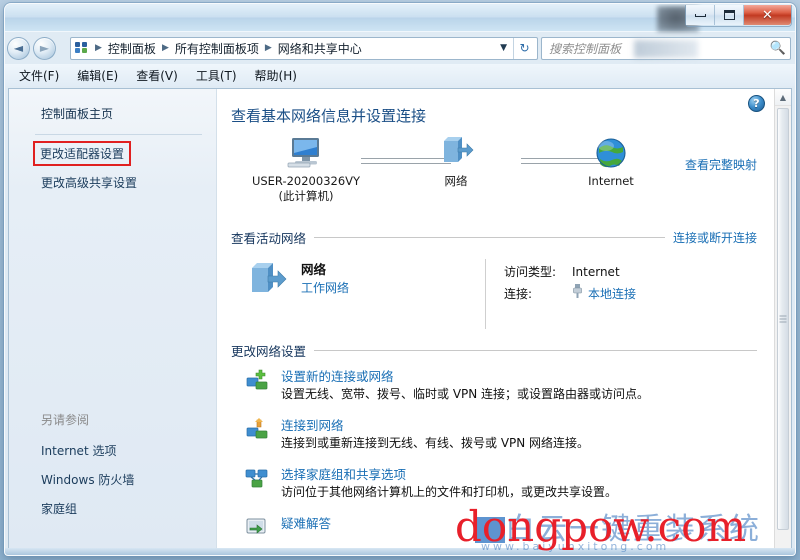  What do you see at coordinates (485, 294) in the screenshot?
I see `active-network-divider` at bounding box center [485, 294].